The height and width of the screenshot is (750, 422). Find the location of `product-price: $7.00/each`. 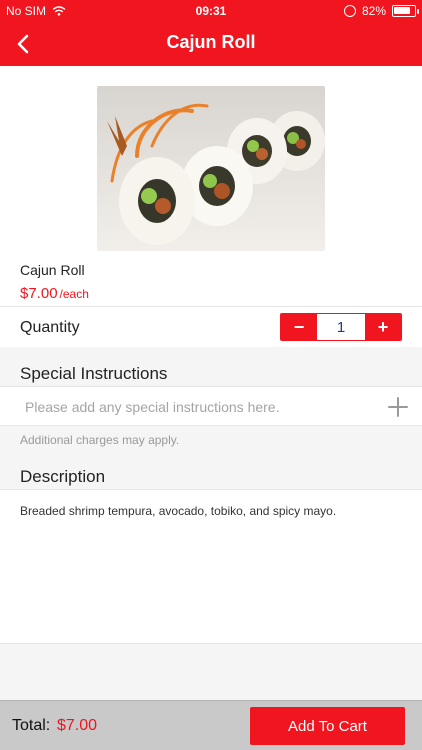

product-price: $7.00/each is located at coordinates (54, 293).